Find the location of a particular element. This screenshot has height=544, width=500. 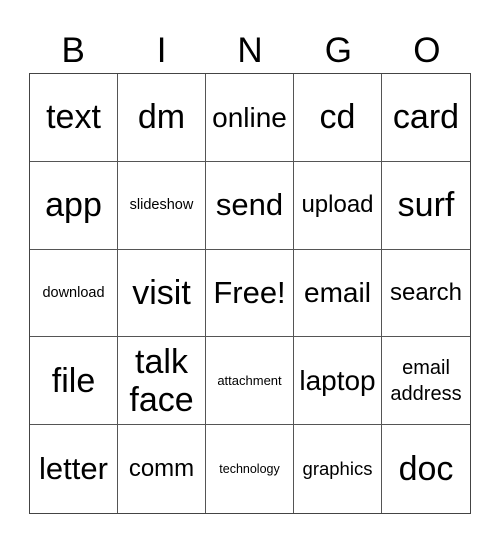

bingo-cell: dm is located at coordinates (162, 118).